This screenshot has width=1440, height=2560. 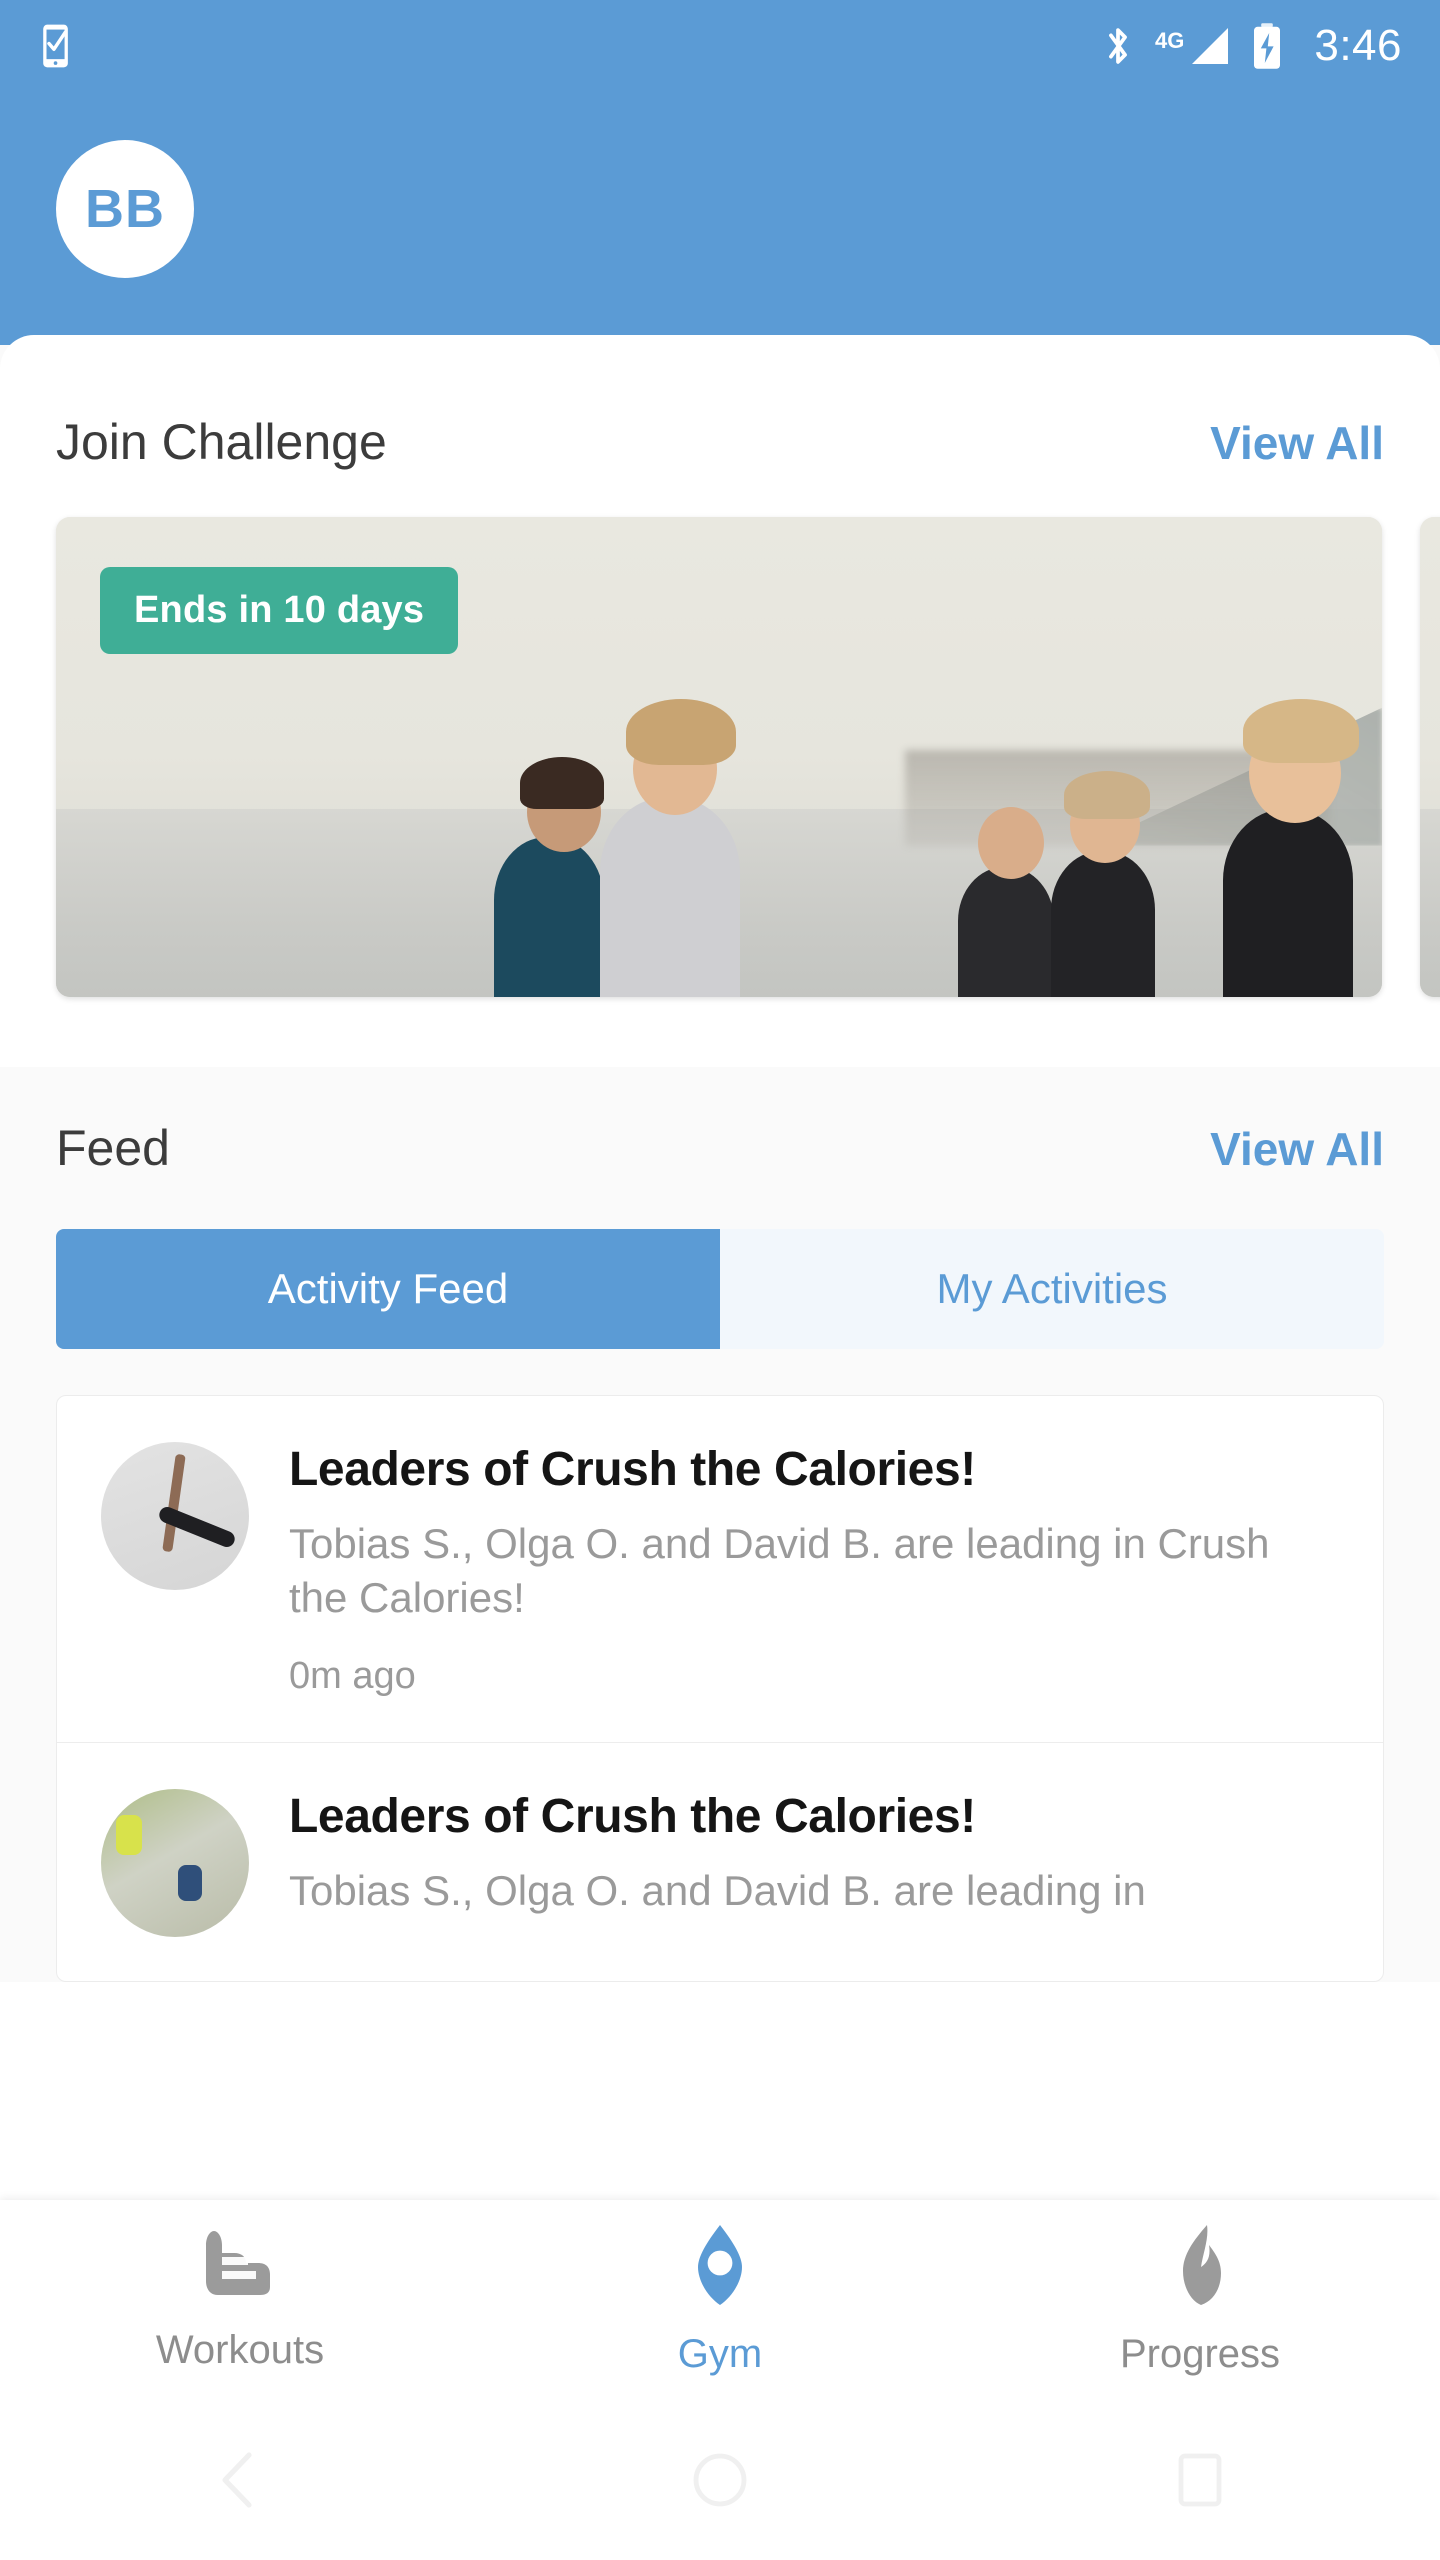 I want to click on tab-activity-feed-label: Activity Feed, so click(x=388, y=1288).